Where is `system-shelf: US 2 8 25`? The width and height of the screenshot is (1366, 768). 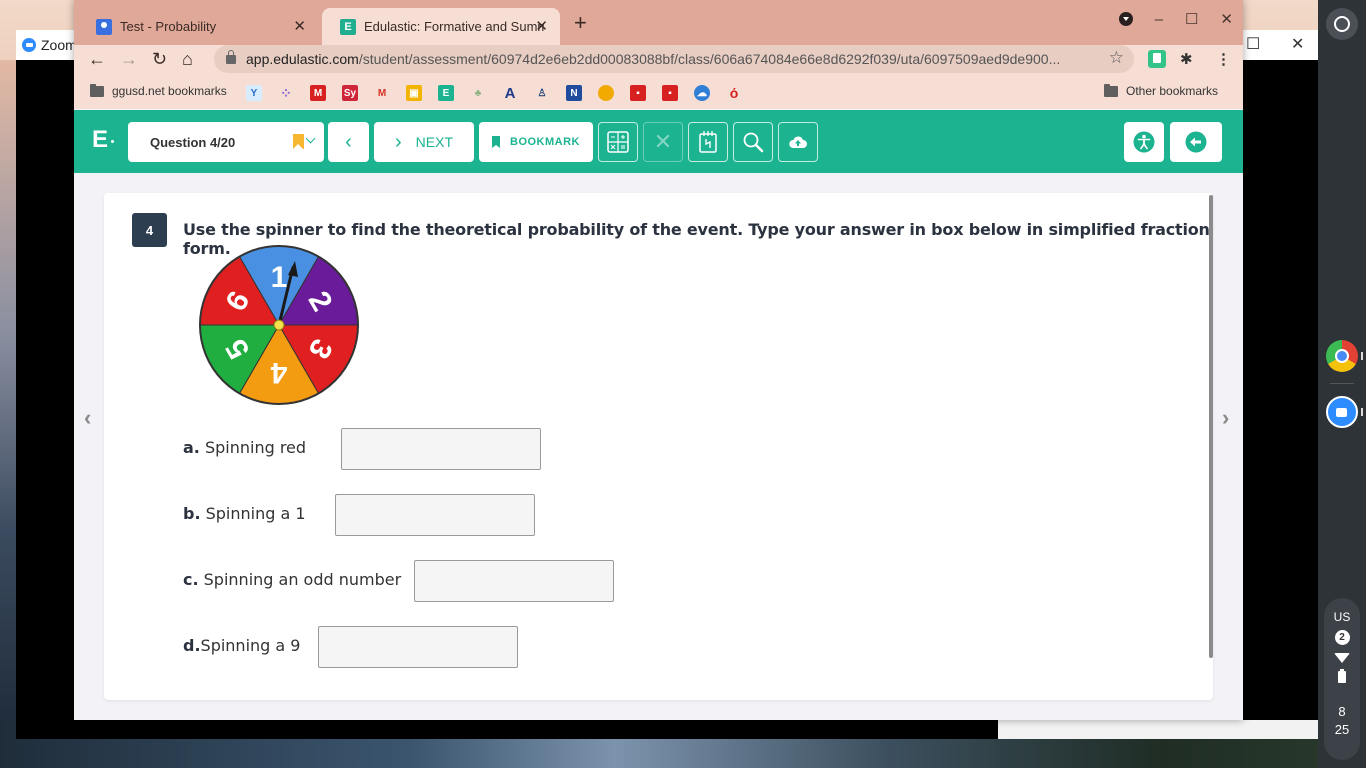
system-shelf: US 2 8 25 is located at coordinates (1342, 384).